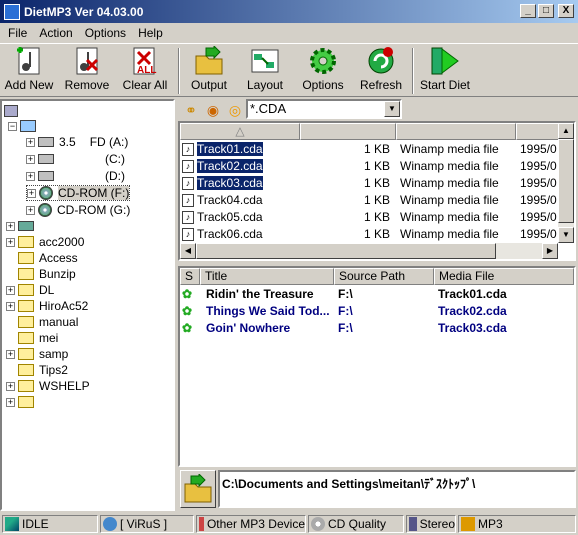  I want to click on status-state-text: IDLE, so click(35, 524).